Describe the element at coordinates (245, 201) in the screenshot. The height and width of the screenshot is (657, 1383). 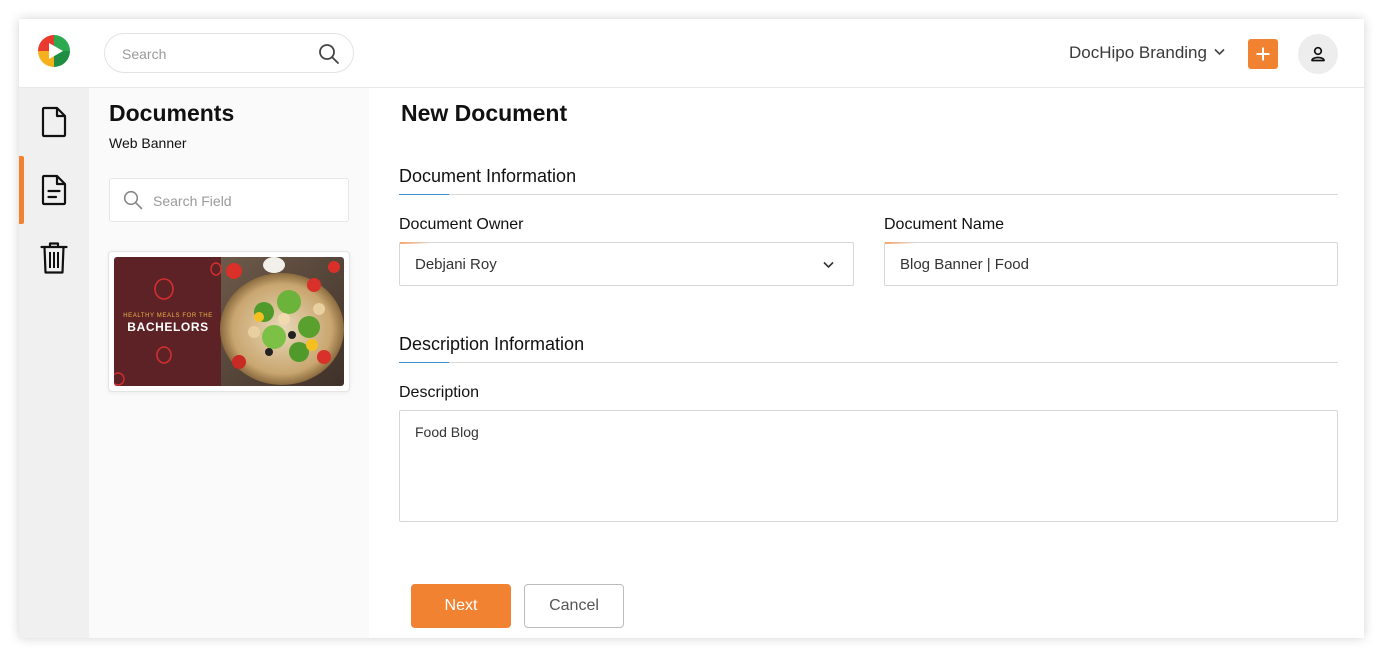
I see `field-search-input` at that location.